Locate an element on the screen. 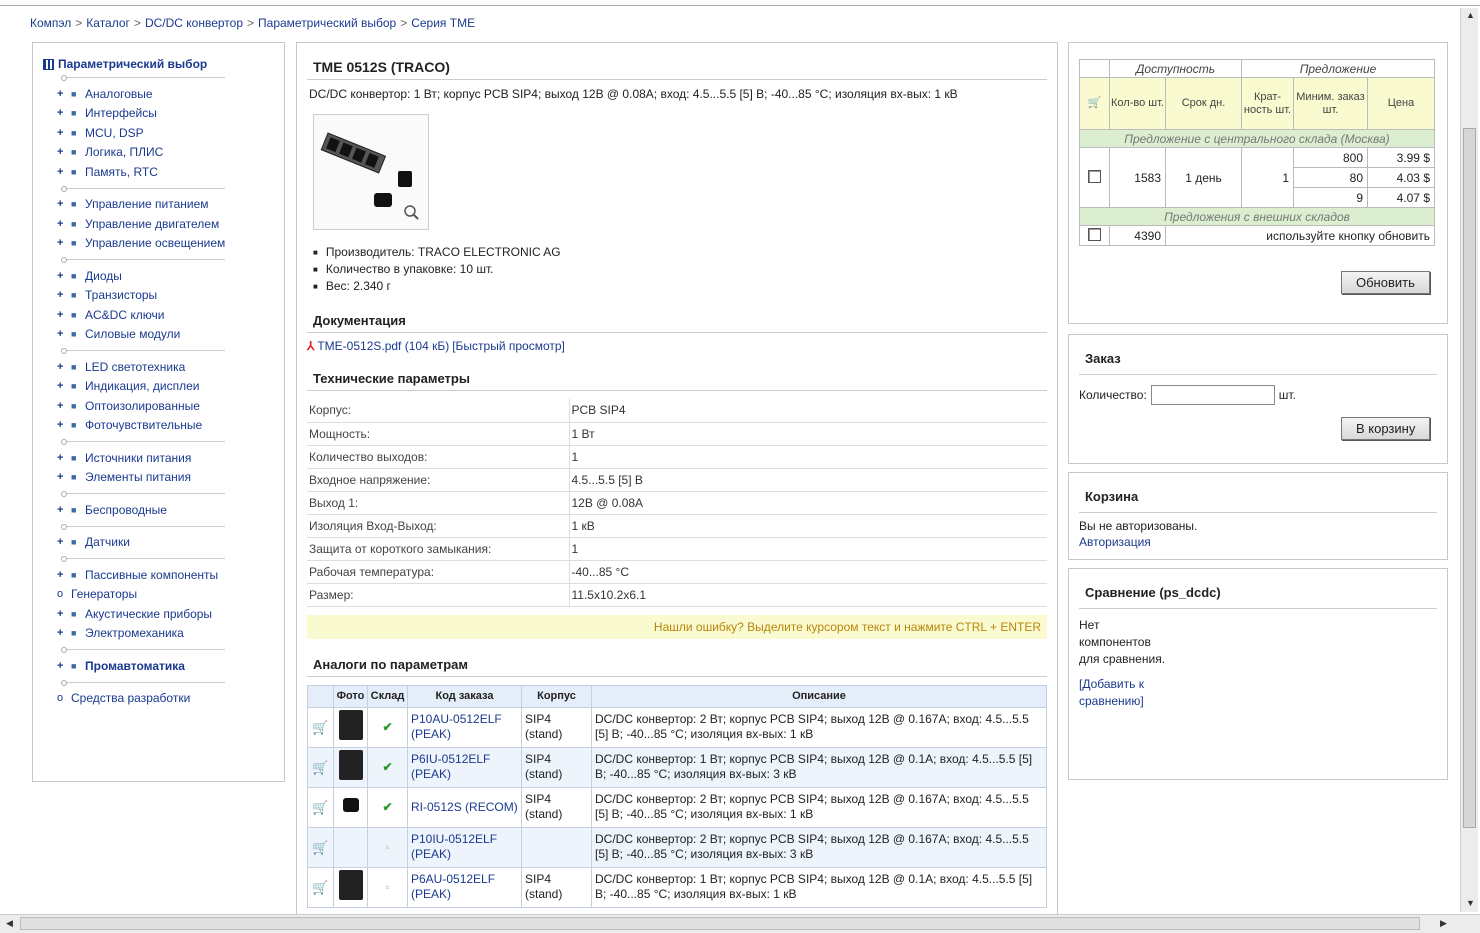 The height and width of the screenshot is (933, 1480). datasheet-link: TME-0512S.pdf (104 кБ) is located at coordinates (383, 346).